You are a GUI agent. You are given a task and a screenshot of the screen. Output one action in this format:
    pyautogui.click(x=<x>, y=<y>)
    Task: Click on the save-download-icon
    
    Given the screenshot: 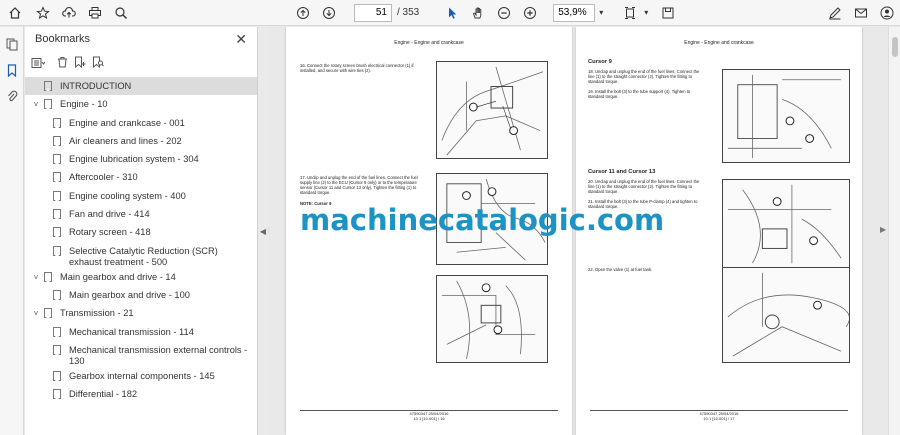 What is the action you would take?
    pyautogui.click(x=668, y=13)
    